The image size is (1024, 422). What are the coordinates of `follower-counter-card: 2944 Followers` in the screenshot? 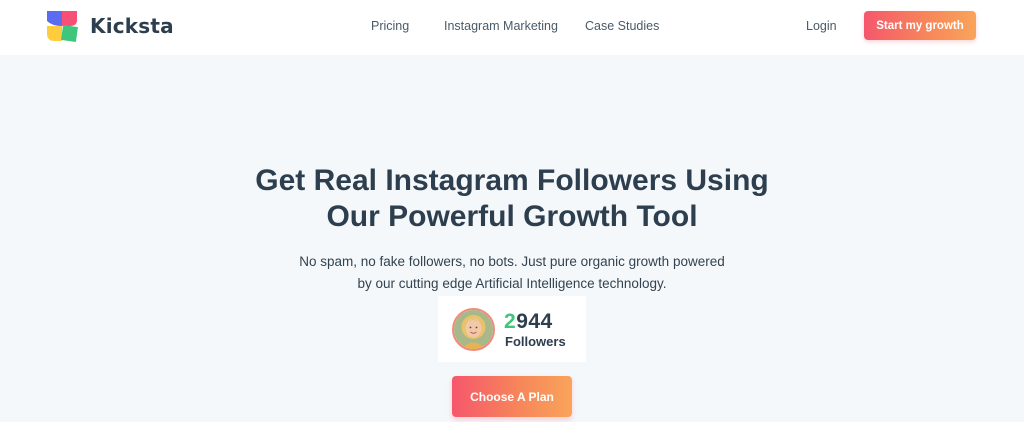 It's located at (512, 329).